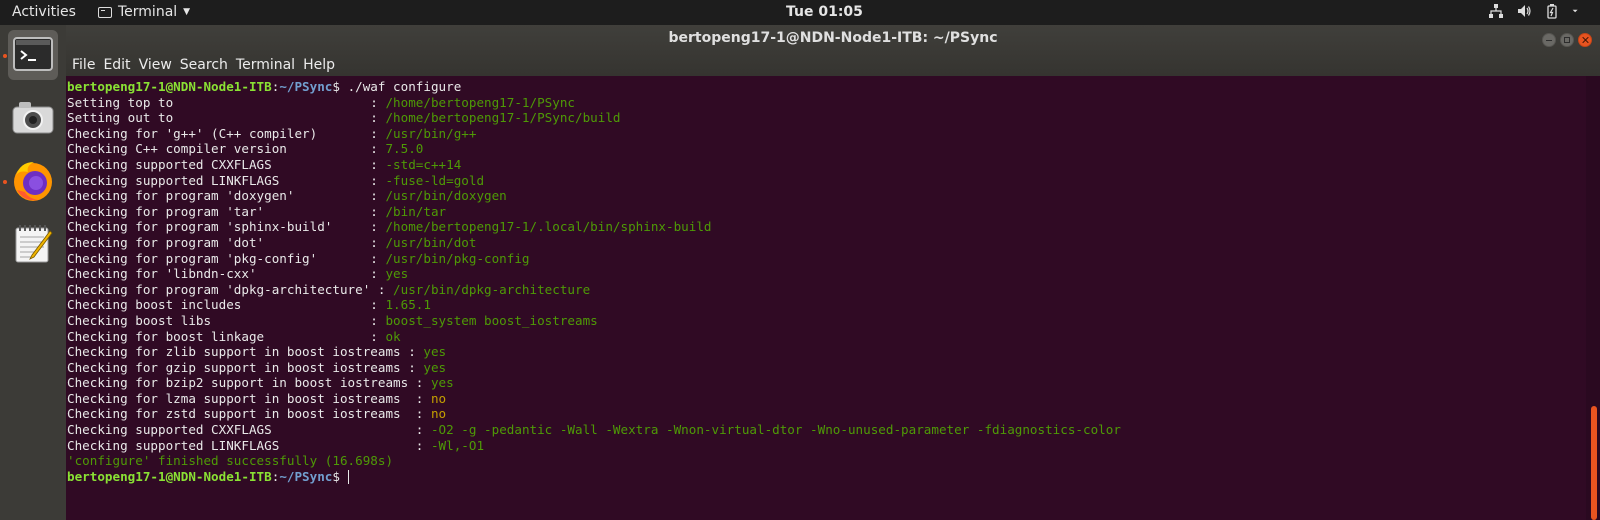  What do you see at coordinates (226, 102) in the screenshot?
I see `output-label: Setting top to :` at bounding box center [226, 102].